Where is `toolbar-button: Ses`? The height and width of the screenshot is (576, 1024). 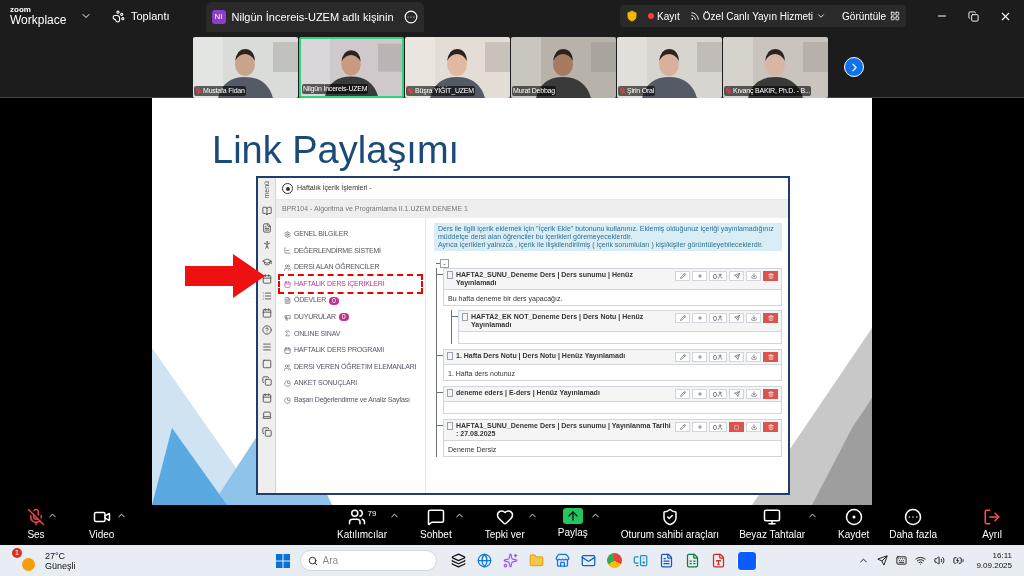 toolbar-button: Ses is located at coordinates (36, 525).